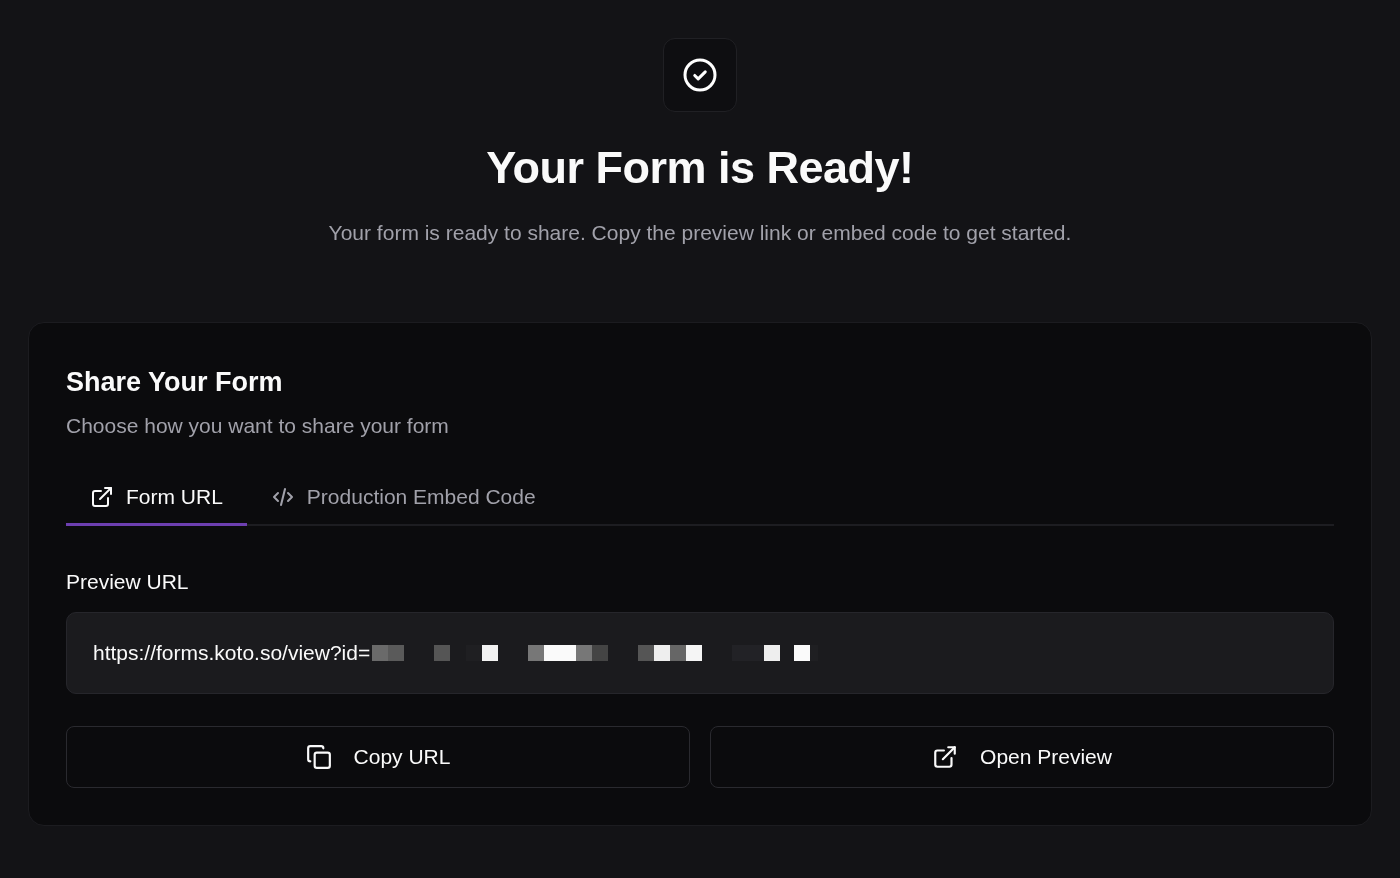 The image size is (1400, 878). Describe the element at coordinates (258, 426) in the screenshot. I see `card-subtitle: Choose how you want to share your form` at that location.